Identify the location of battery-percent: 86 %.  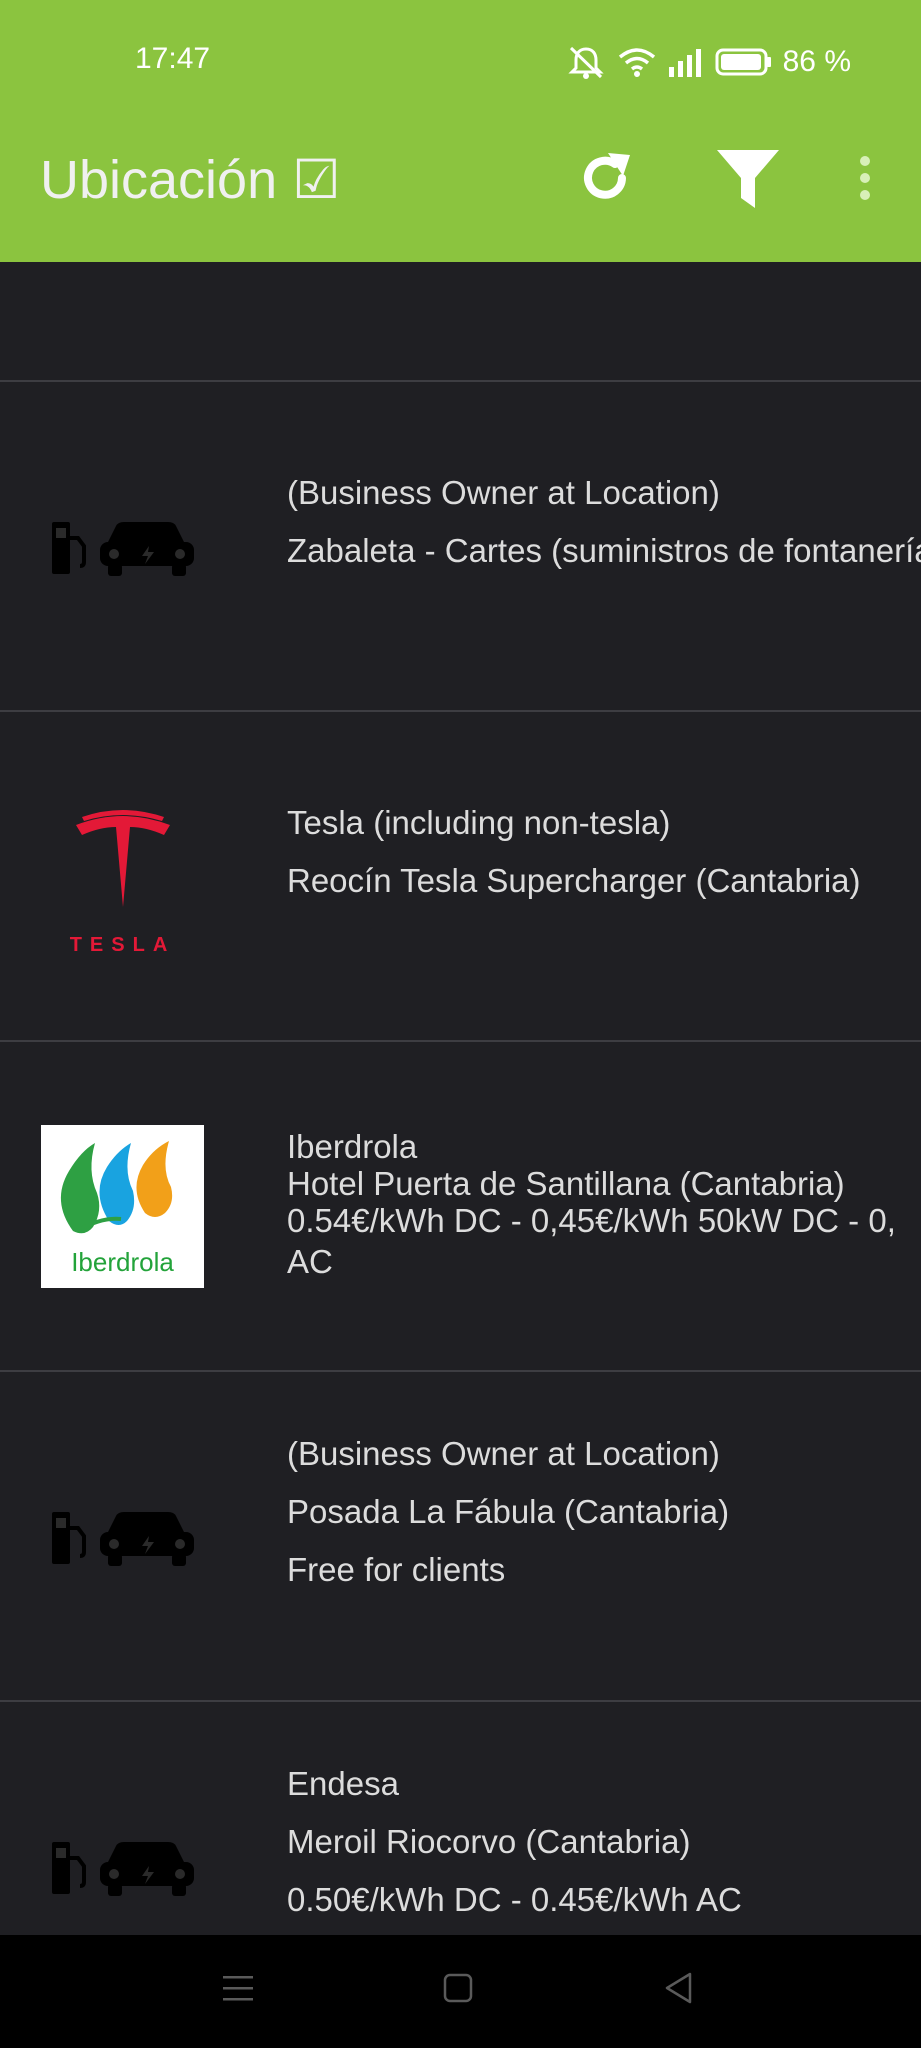
(816, 61).